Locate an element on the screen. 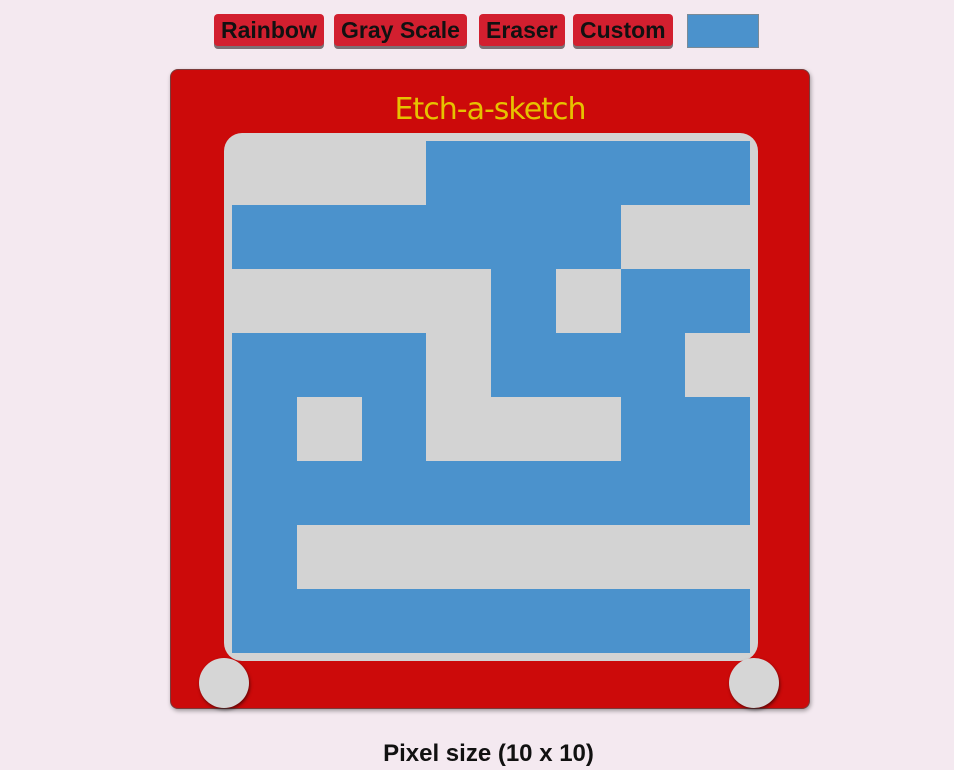 Image resolution: width=954 pixels, height=770 pixels. left-knob is located at coordinates (224, 683).